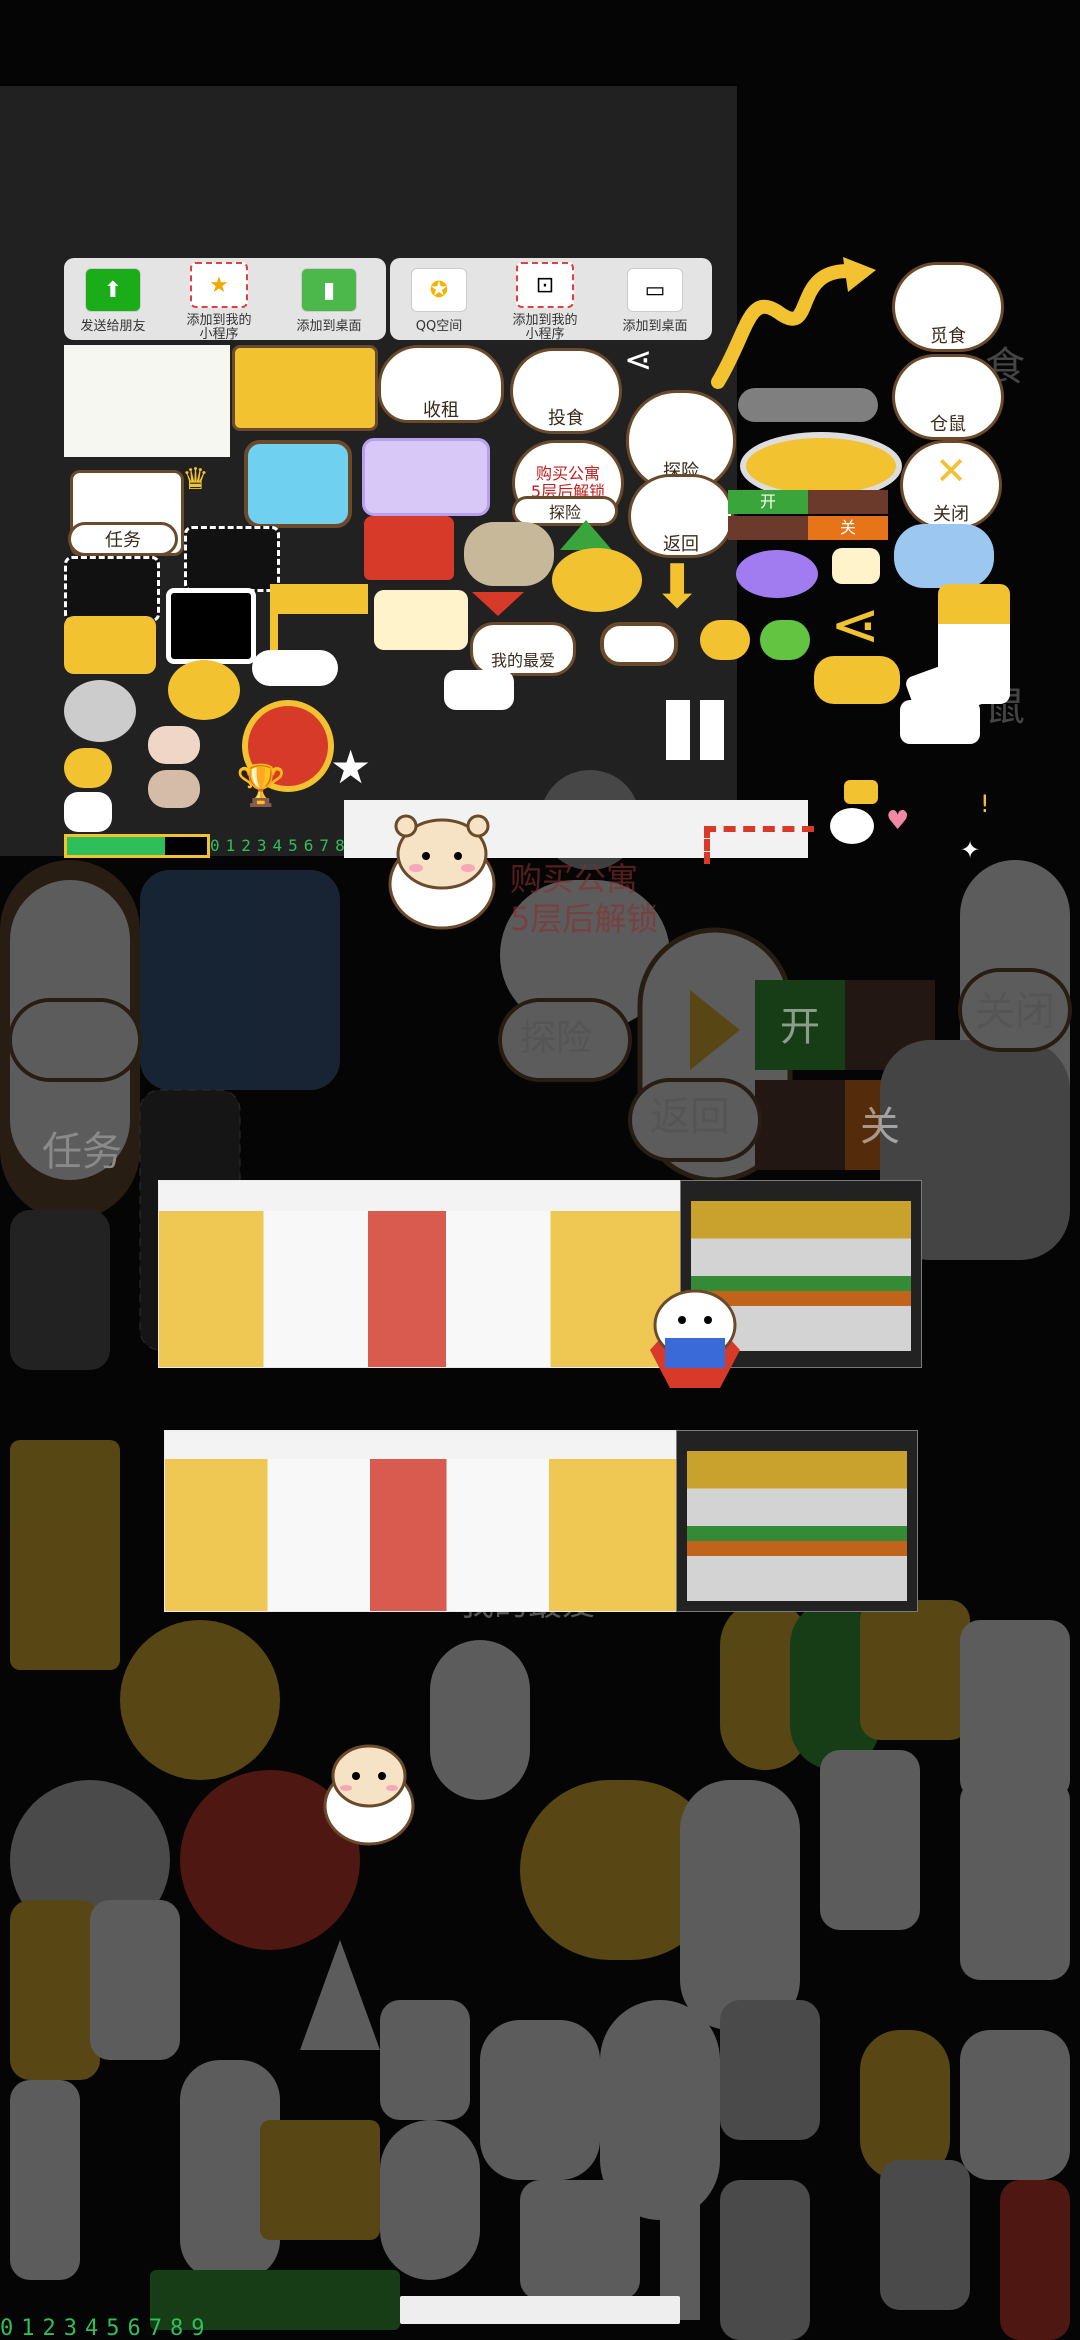  Describe the element at coordinates (195, 479) in the screenshot. I see `crown-icon: ♛` at that location.